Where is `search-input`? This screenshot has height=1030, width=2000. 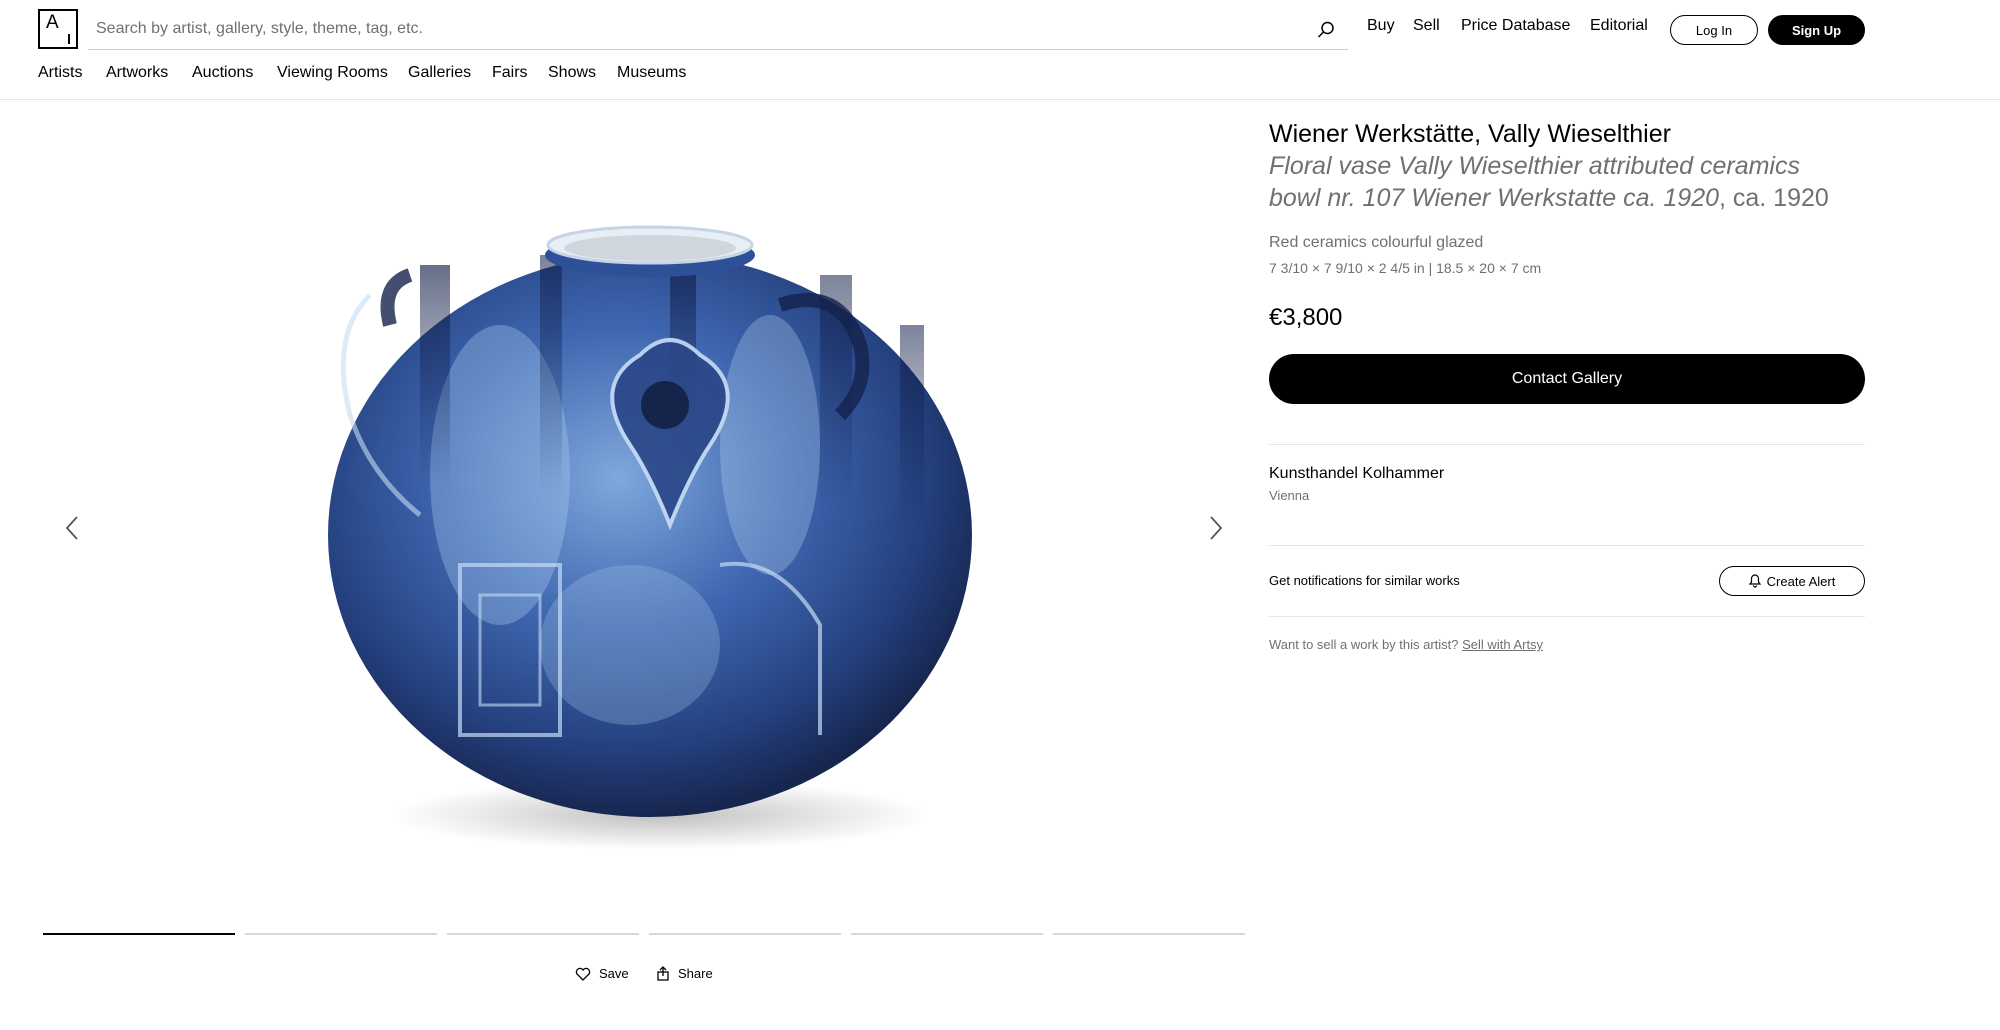
search-input is located at coordinates (688, 29).